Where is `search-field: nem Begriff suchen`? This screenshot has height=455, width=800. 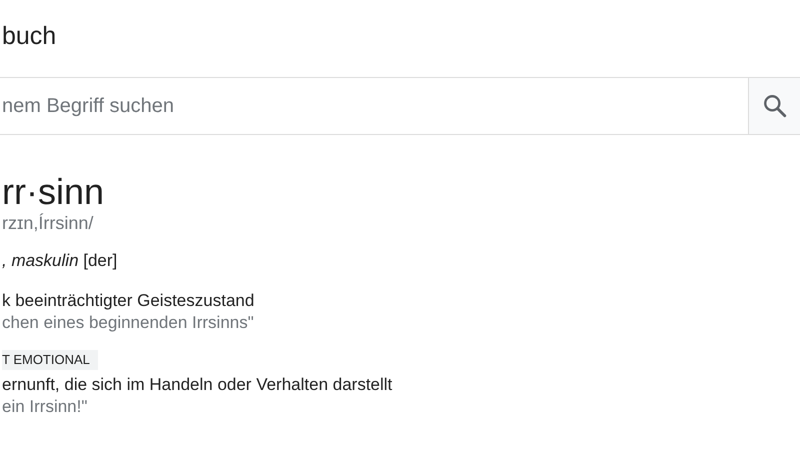
search-field: nem Begriff suchen is located at coordinates (375, 106).